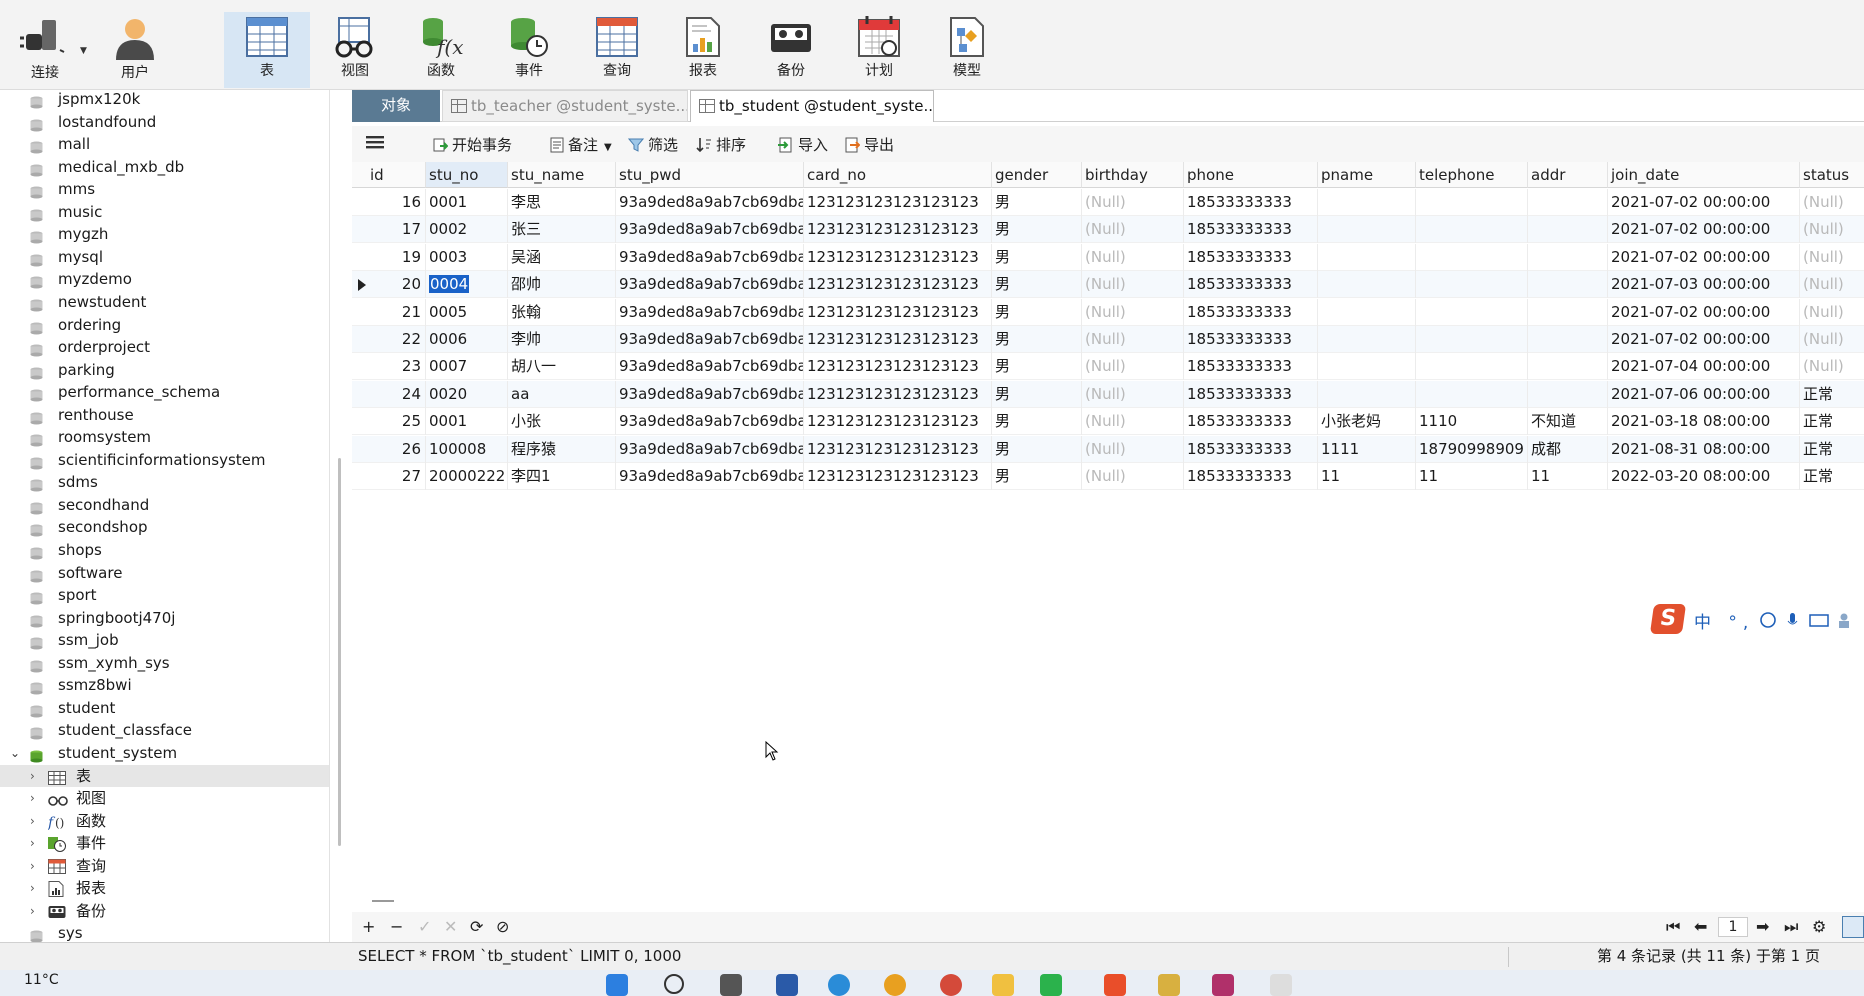 This screenshot has width=1864, height=996. I want to click on memo-button: 备注 ▼, so click(581, 145).